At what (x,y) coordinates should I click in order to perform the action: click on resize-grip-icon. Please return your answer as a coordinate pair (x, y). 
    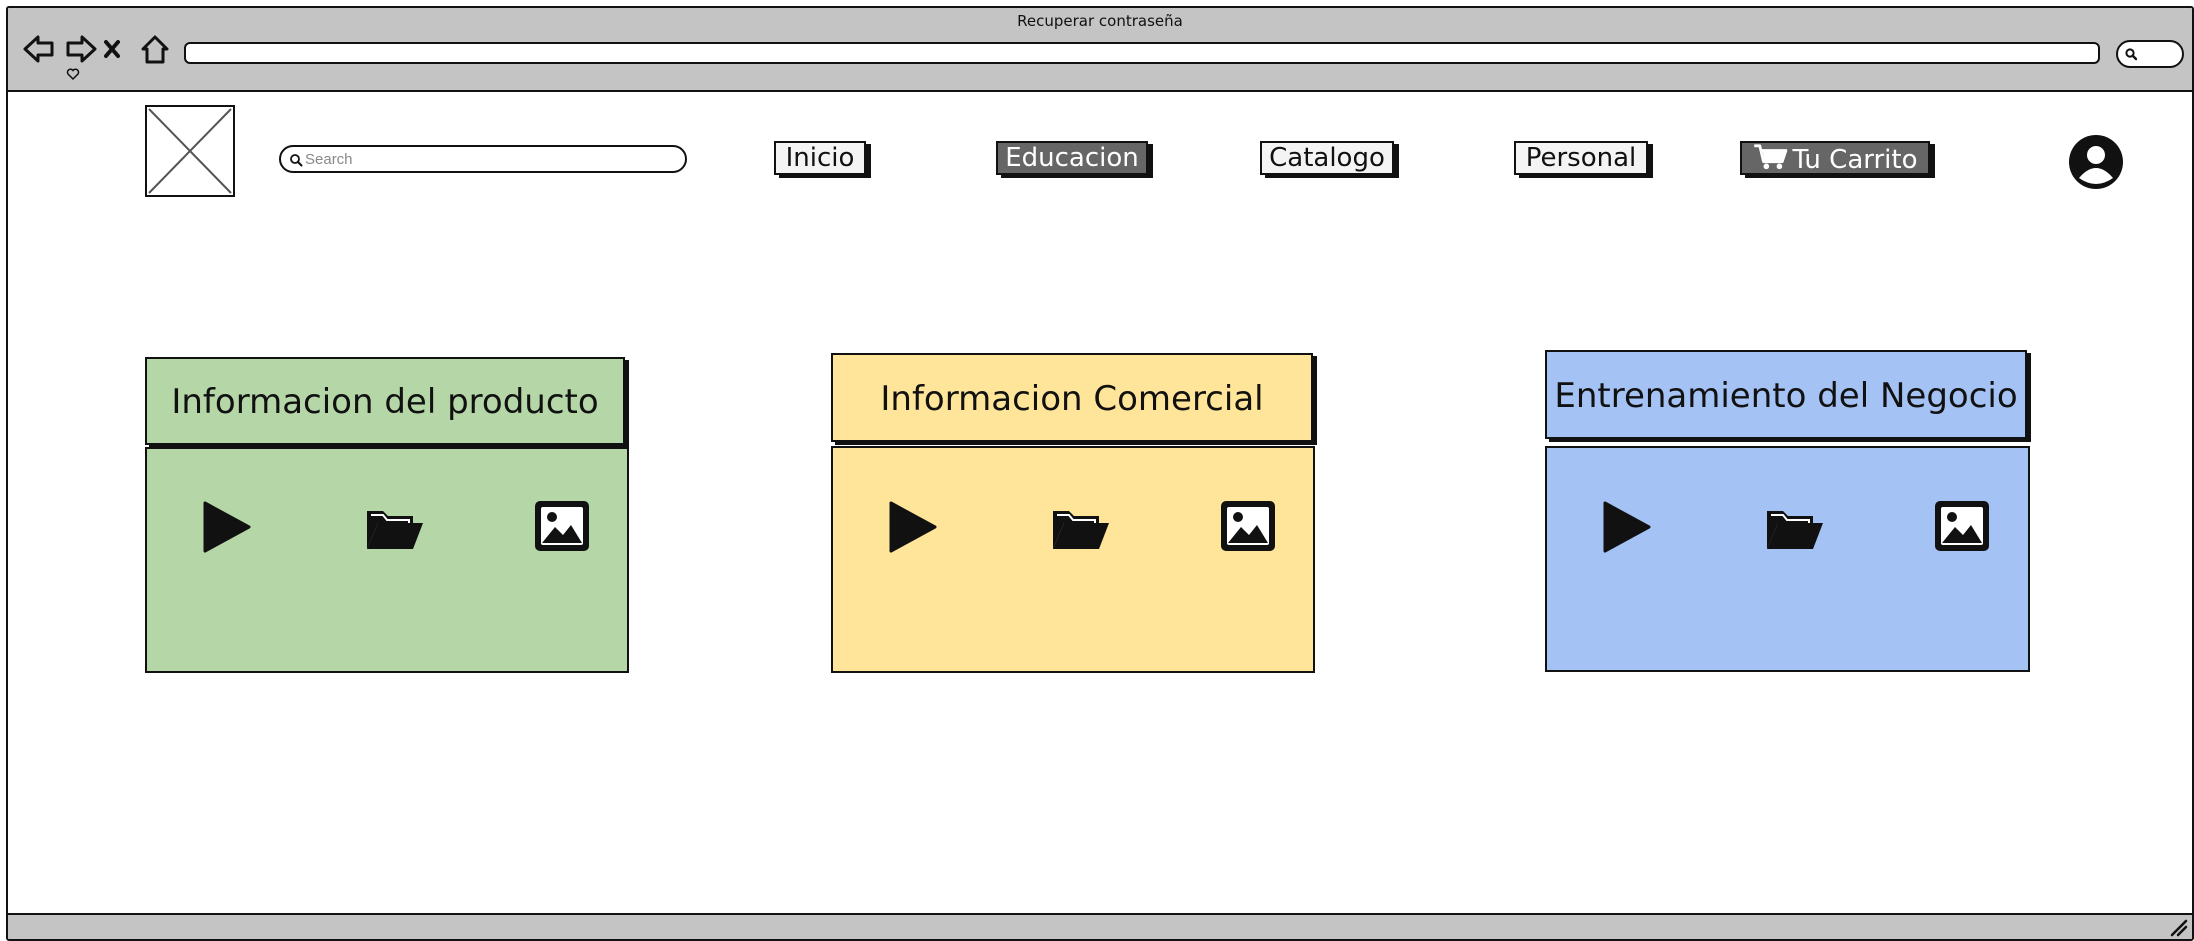
    Looking at the image, I should click on (2178, 927).